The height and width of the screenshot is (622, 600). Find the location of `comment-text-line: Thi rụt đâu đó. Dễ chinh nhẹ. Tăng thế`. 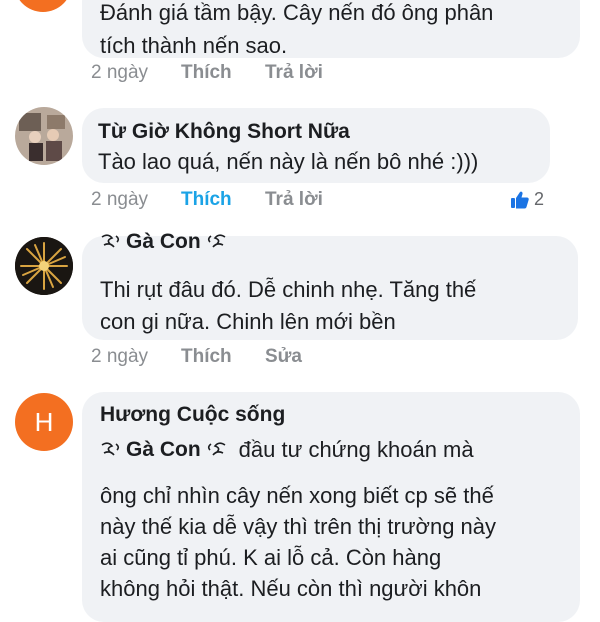

comment-text-line: Thi rụt đâu đó. Dễ chinh nhẹ. Tăng thế is located at coordinates (288, 289).